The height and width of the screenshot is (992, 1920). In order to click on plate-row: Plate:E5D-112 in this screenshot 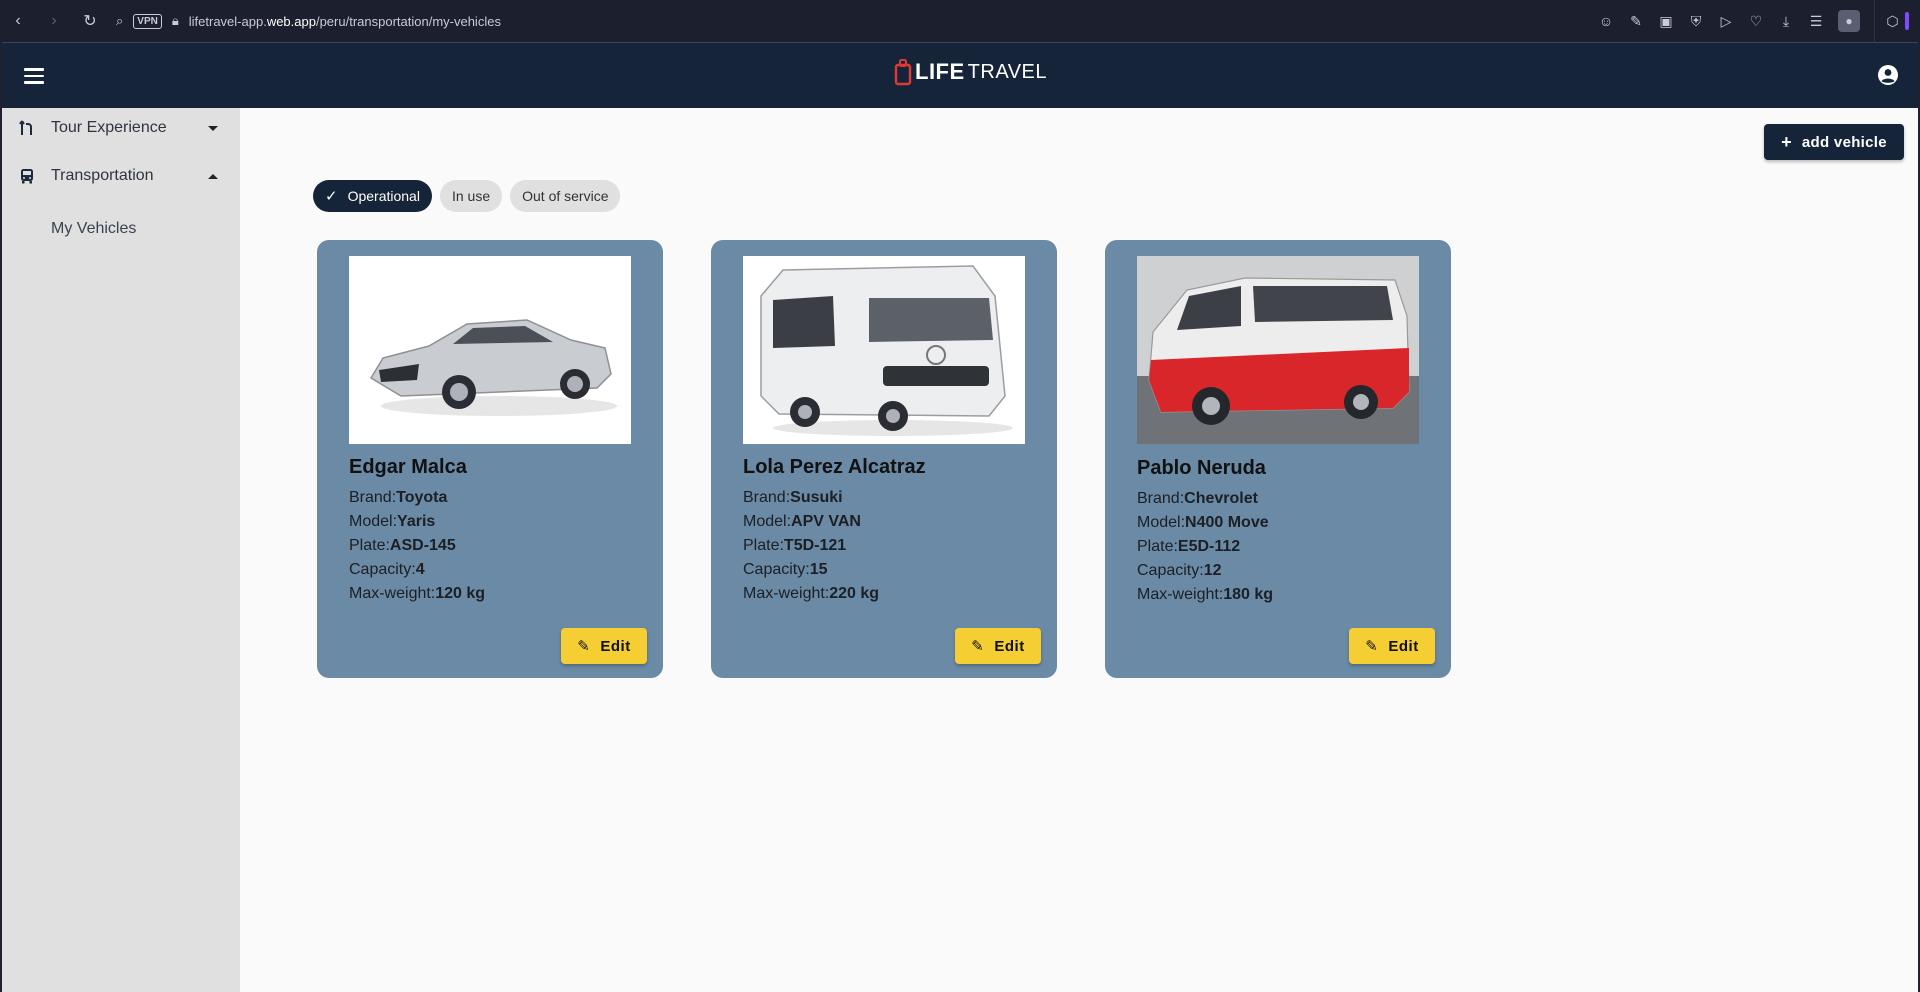, I will do `click(1189, 546)`.